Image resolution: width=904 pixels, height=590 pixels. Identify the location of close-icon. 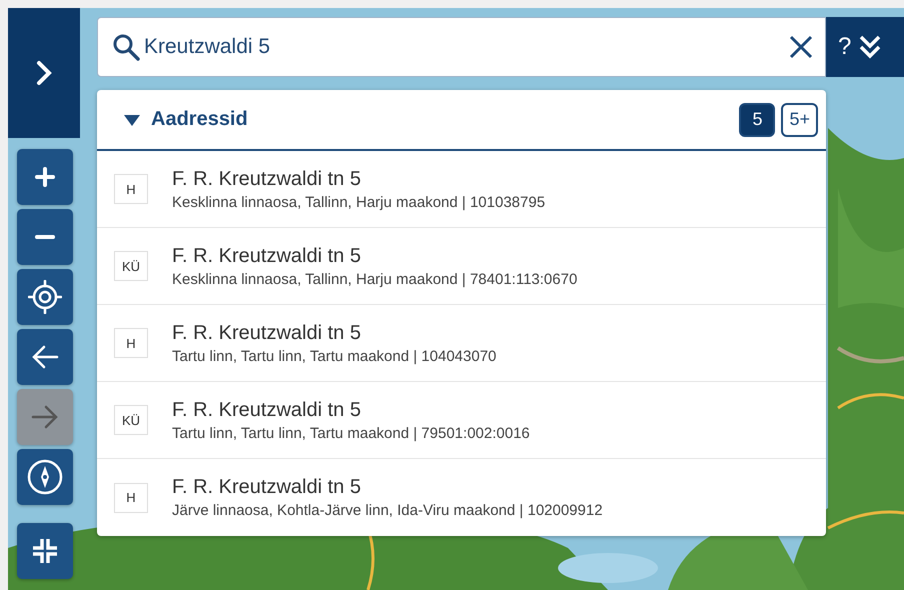
(801, 47).